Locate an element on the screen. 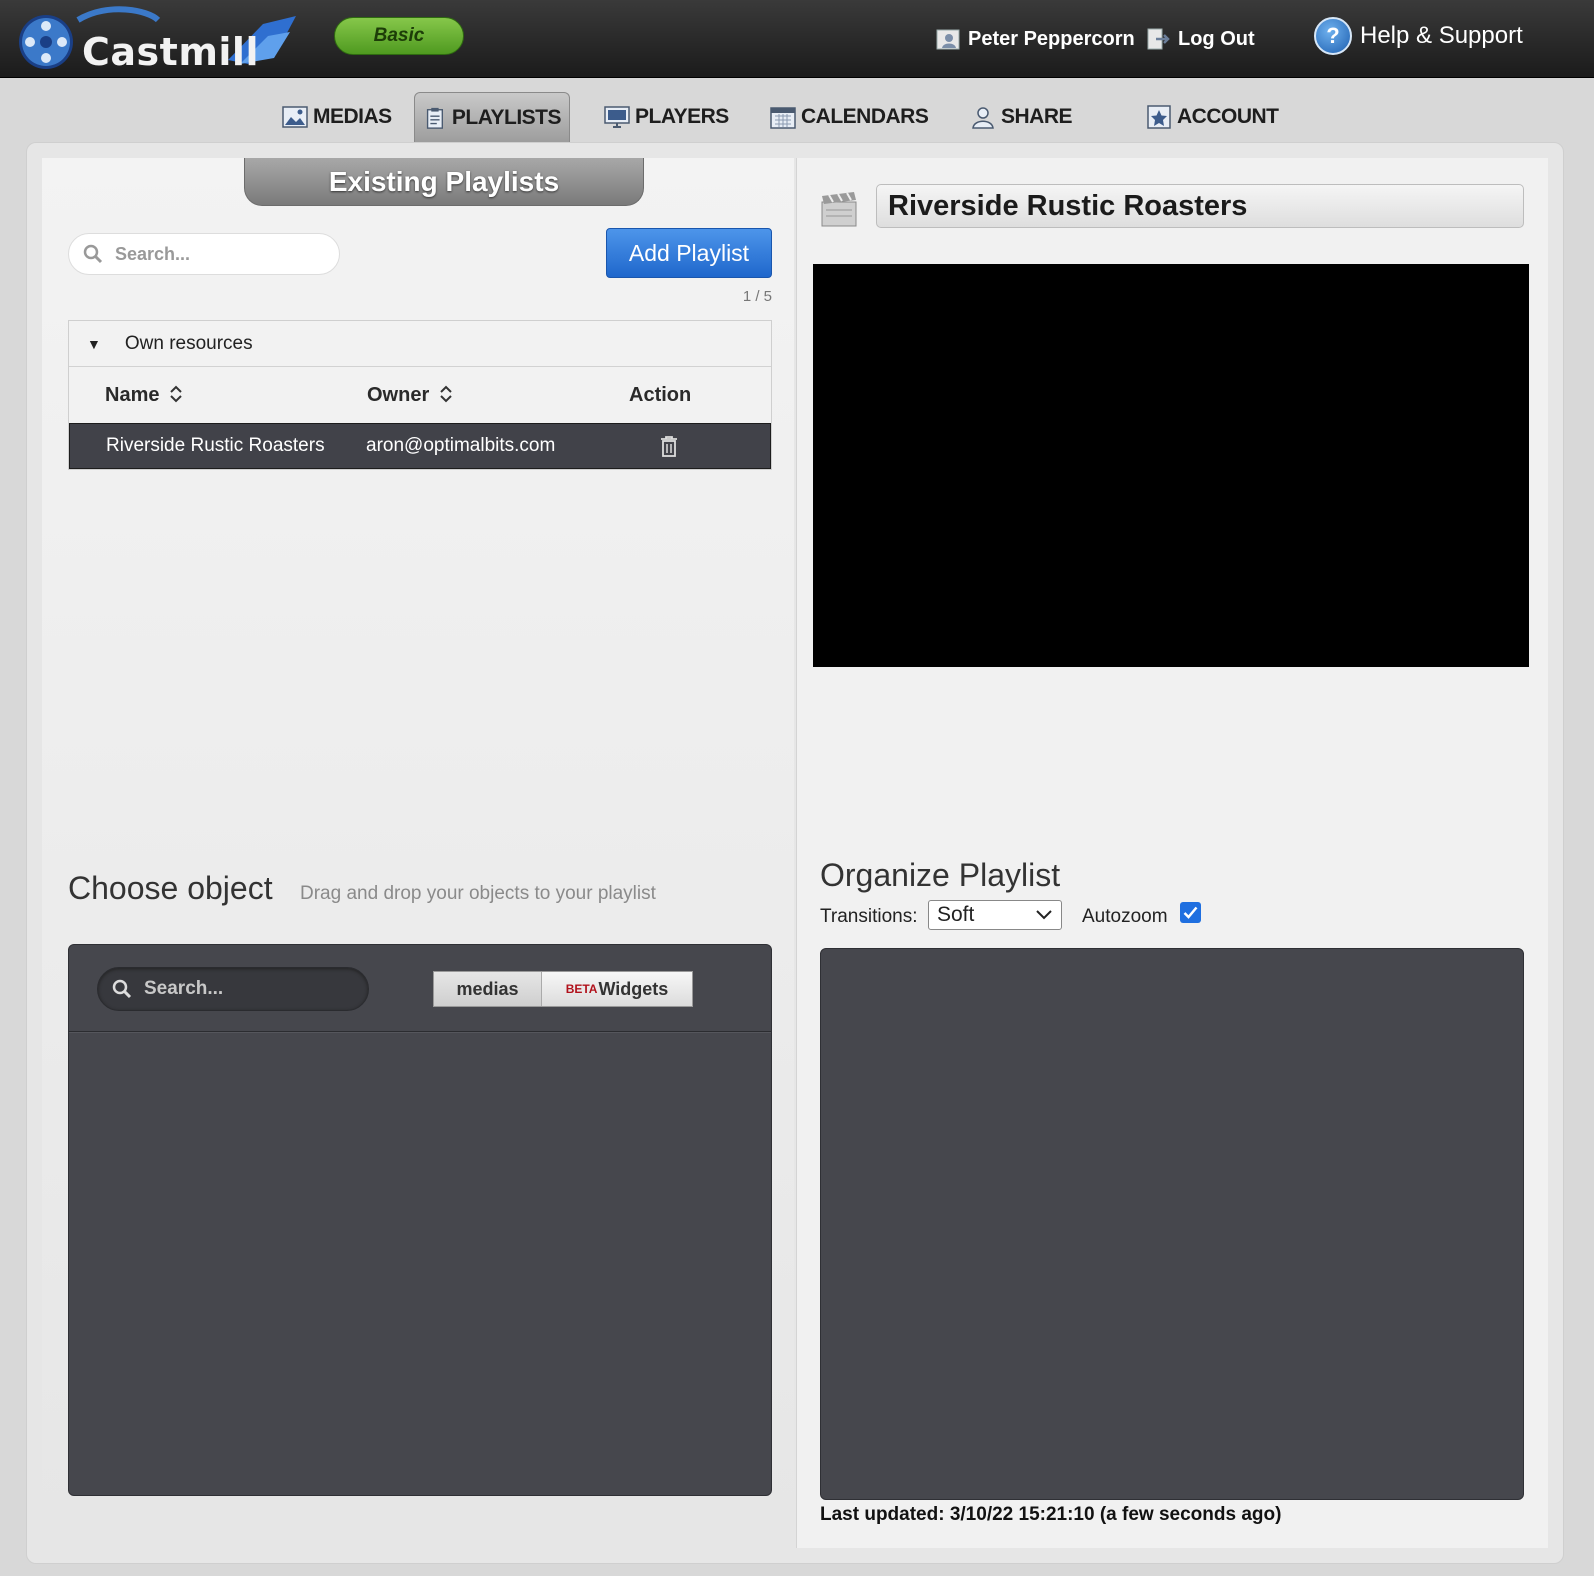 This screenshot has width=1594, height=1576. nav-players: PLAYERS is located at coordinates (666, 117).